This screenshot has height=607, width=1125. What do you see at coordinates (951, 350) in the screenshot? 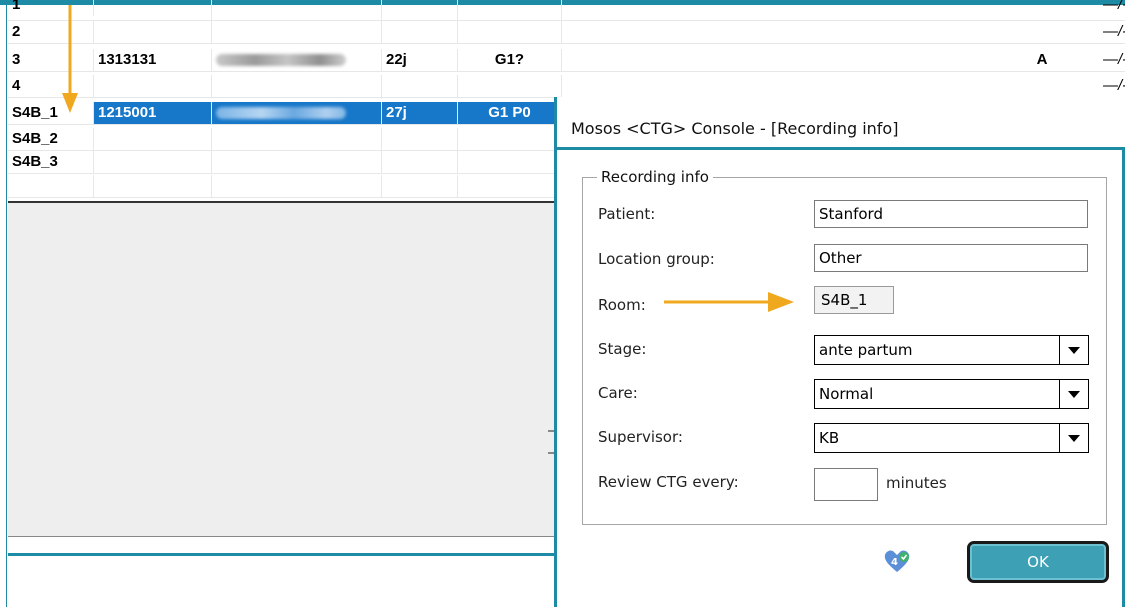
I see `stage-select: ante partum` at bounding box center [951, 350].